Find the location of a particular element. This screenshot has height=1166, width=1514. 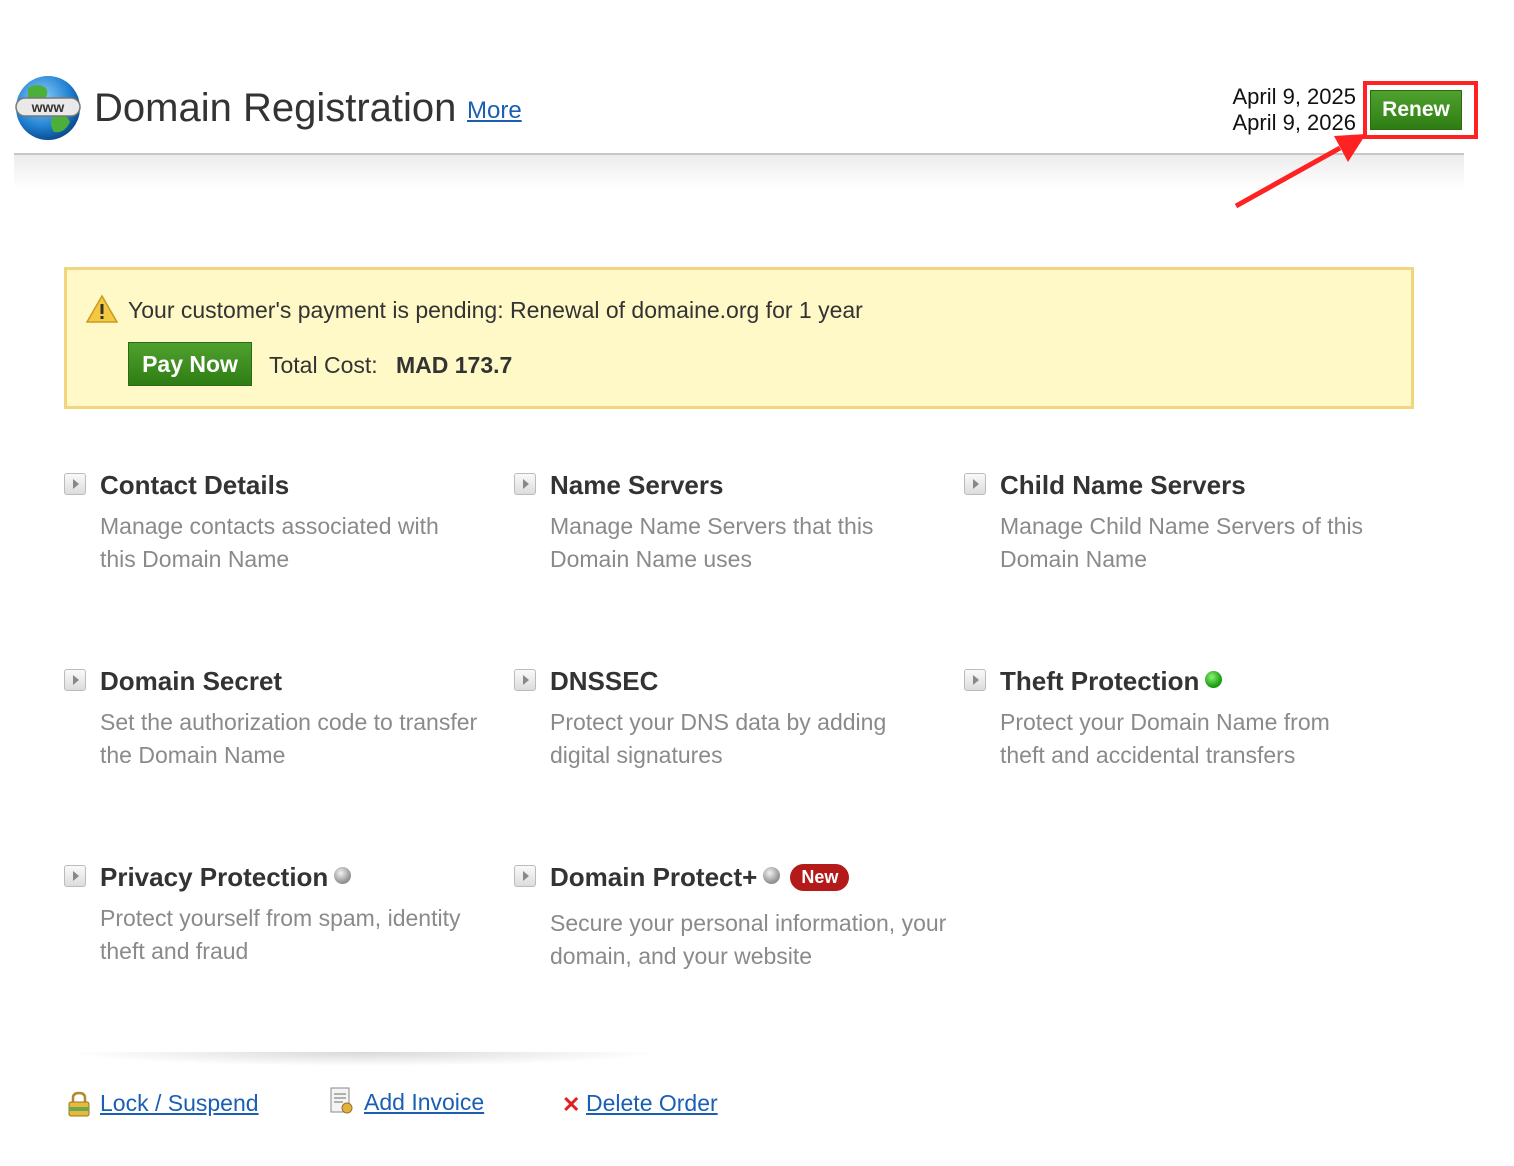

lock-suspend-link: Lock / Suspend is located at coordinates (179, 1103).